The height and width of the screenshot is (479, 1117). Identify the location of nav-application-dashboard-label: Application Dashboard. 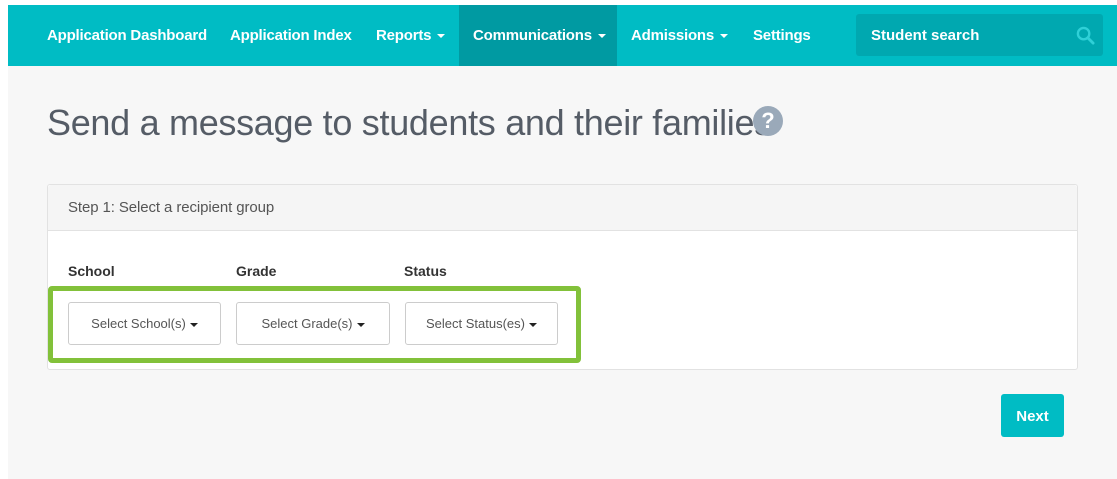
(127, 35).